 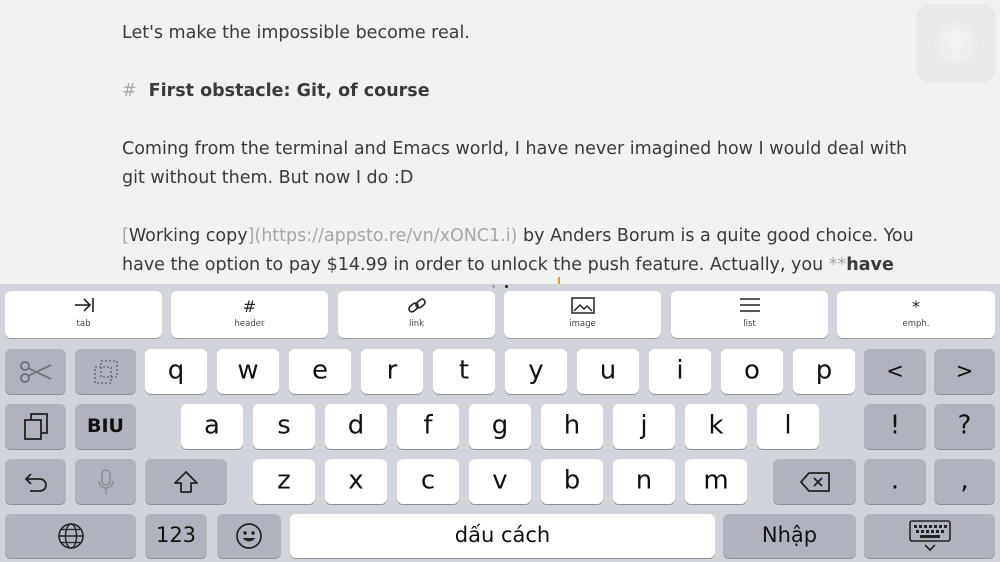 I want to click on scissors-icon, so click(x=35, y=371).